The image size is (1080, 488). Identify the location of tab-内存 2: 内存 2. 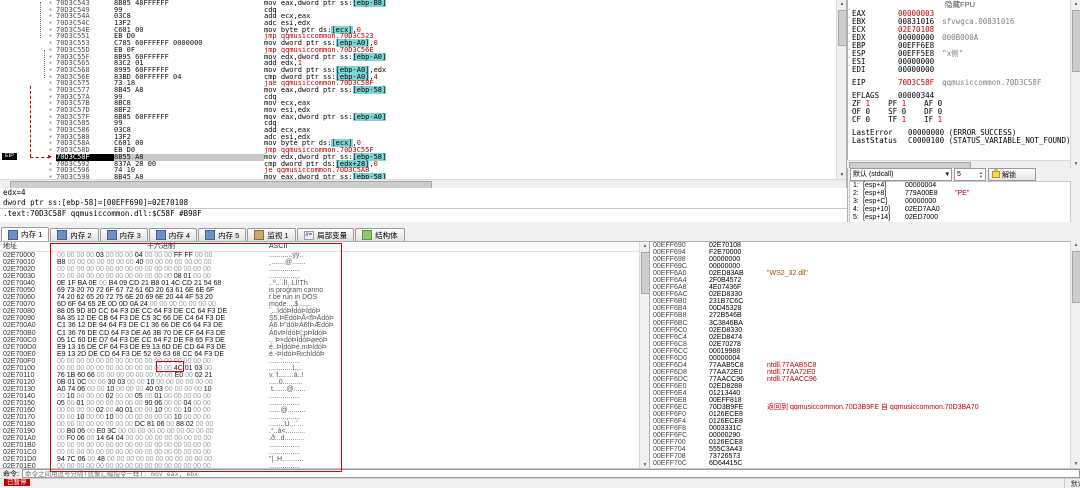
(74, 234).